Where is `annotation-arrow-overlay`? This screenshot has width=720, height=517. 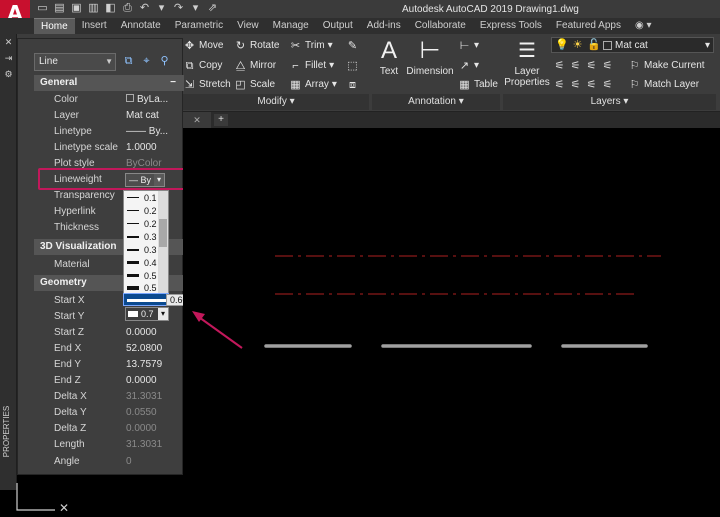
annotation-arrow-overlay is located at coordinates (217, 330).